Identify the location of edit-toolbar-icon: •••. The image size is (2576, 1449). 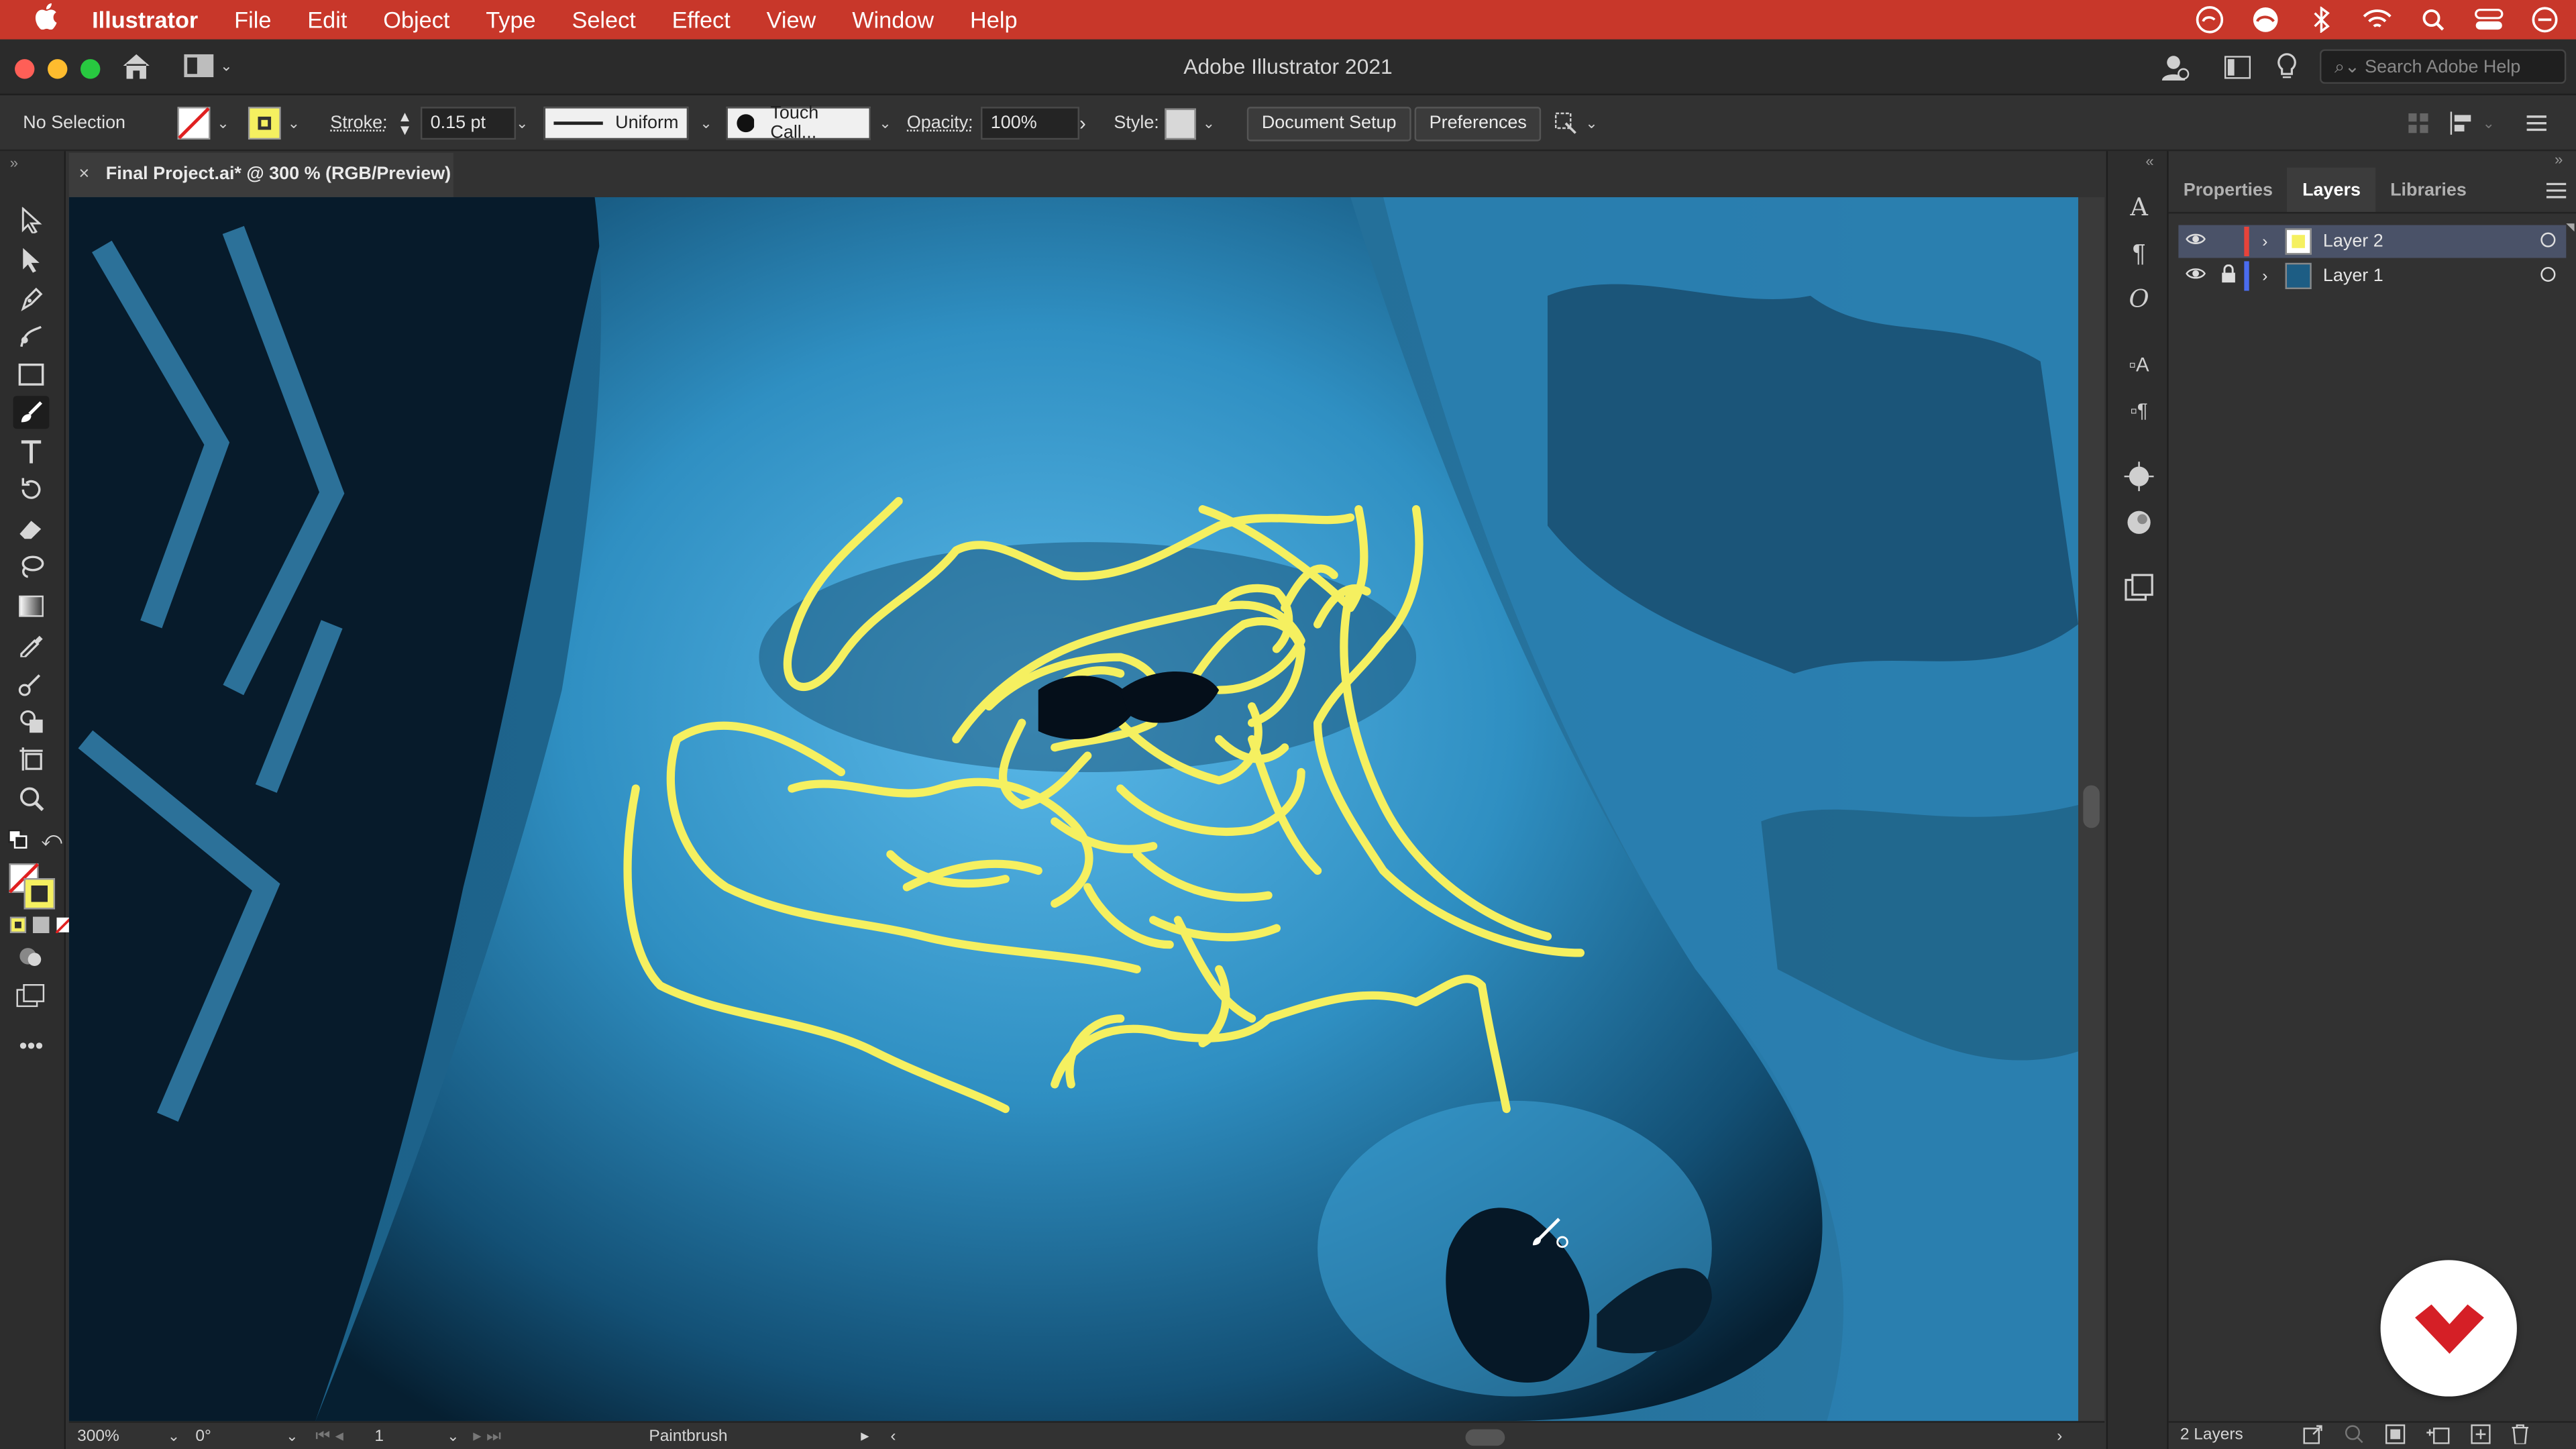
(31, 1044).